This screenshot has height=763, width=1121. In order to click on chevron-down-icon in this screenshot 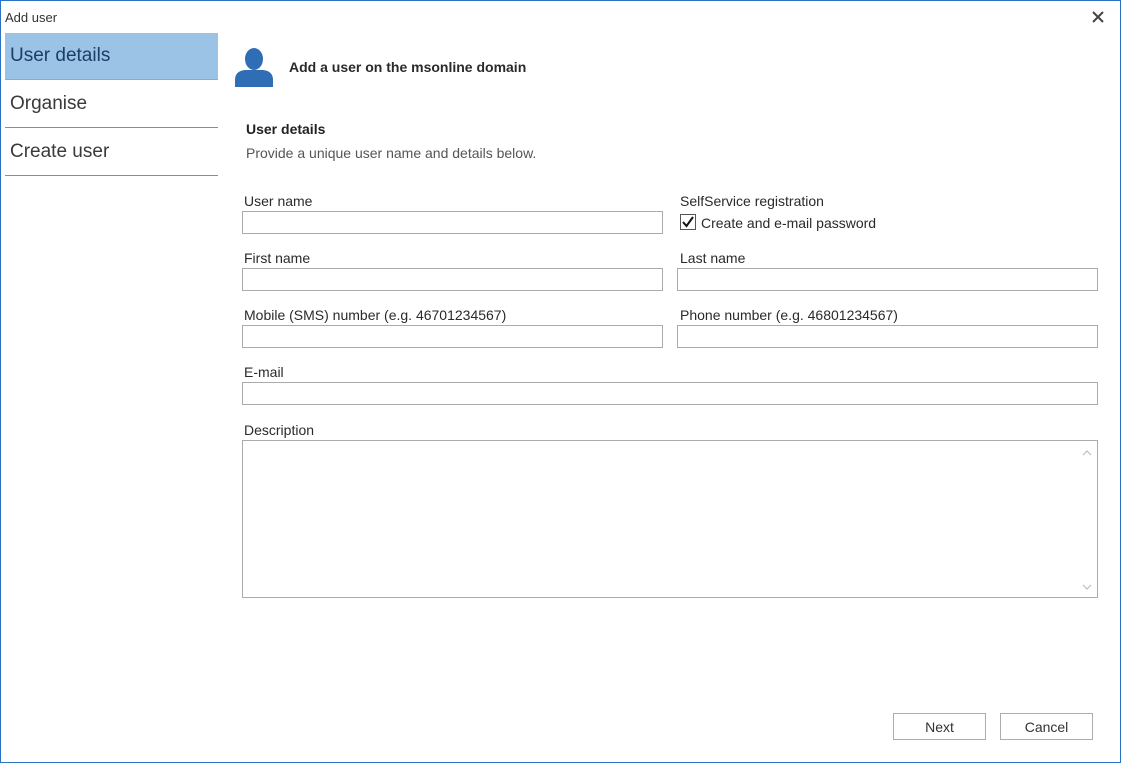, I will do `click(1087, 587)`.